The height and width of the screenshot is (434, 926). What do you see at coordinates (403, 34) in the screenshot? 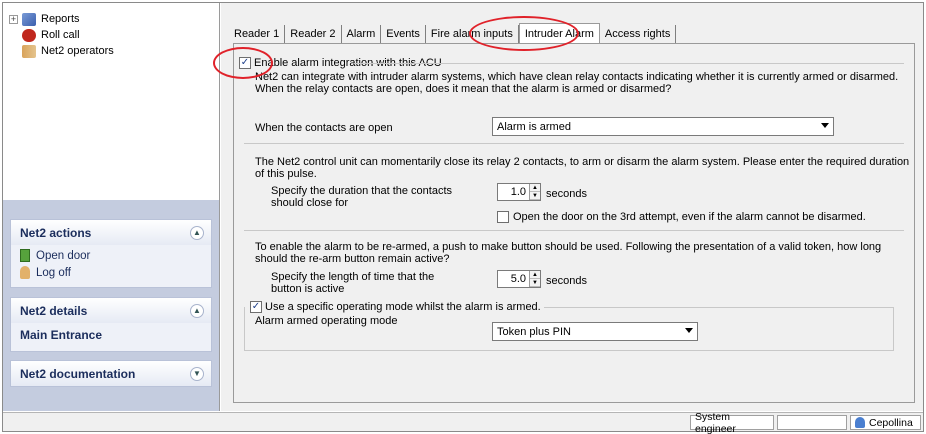
I see `tab-events: Events` at bounding box center [403, 34].